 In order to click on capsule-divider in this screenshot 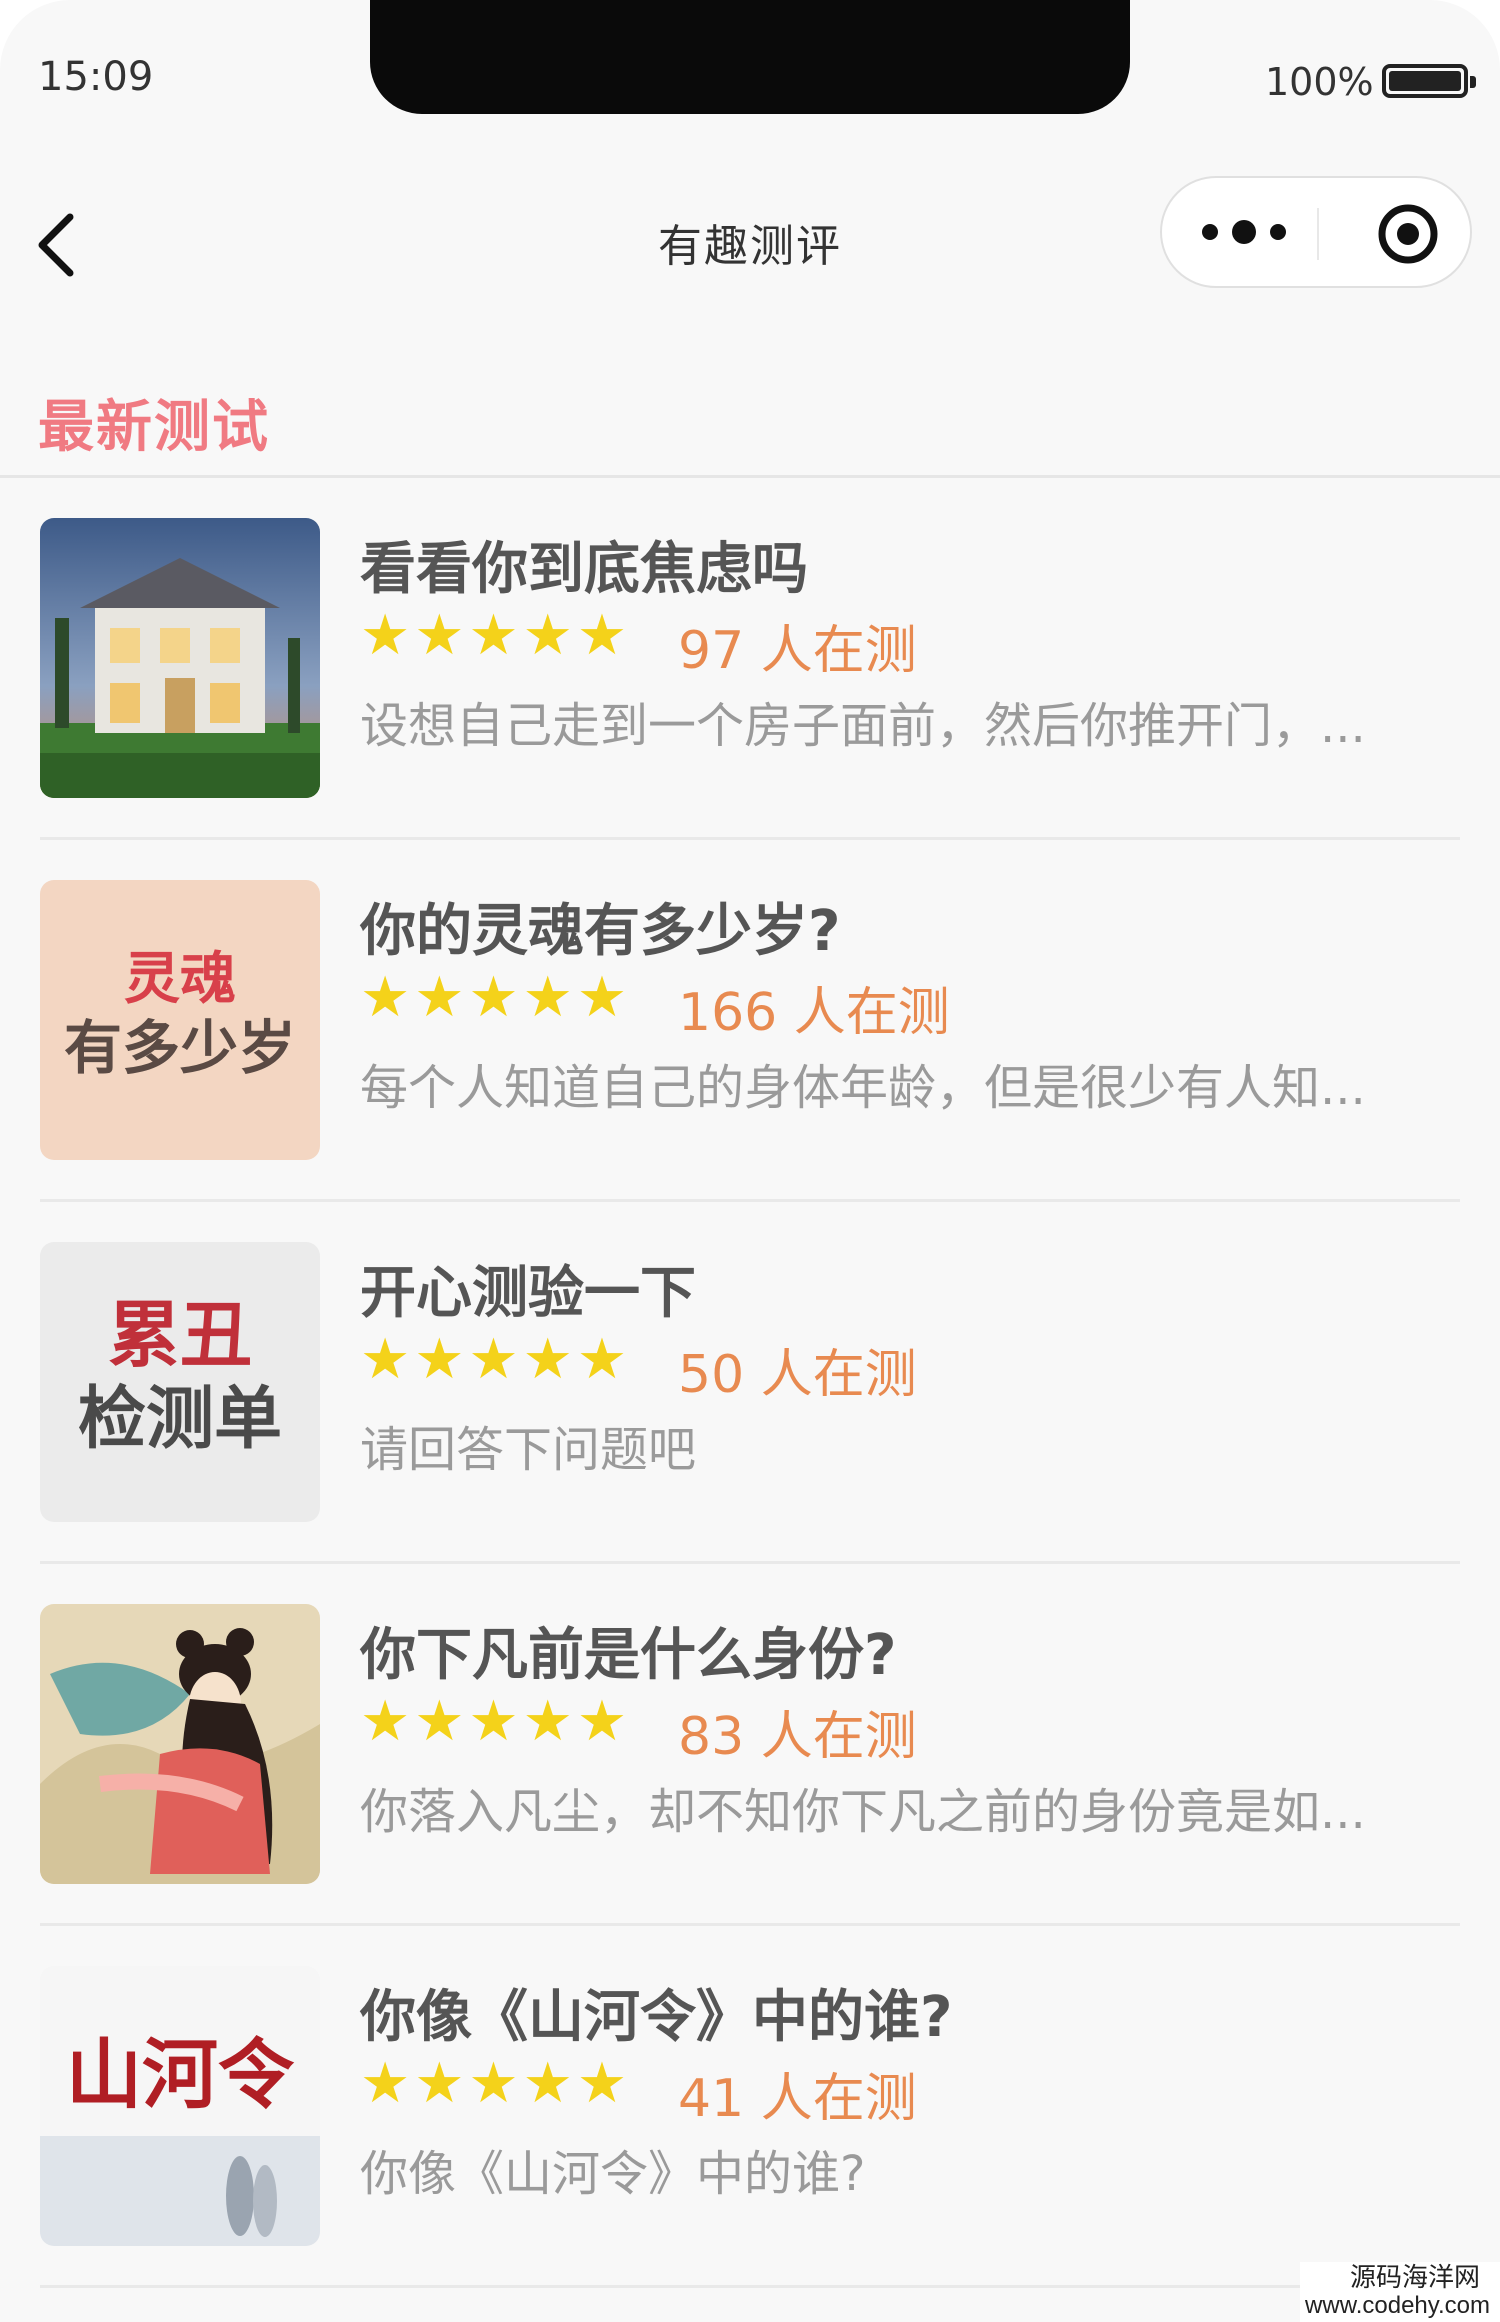, I will do `click(1318, 234)`.